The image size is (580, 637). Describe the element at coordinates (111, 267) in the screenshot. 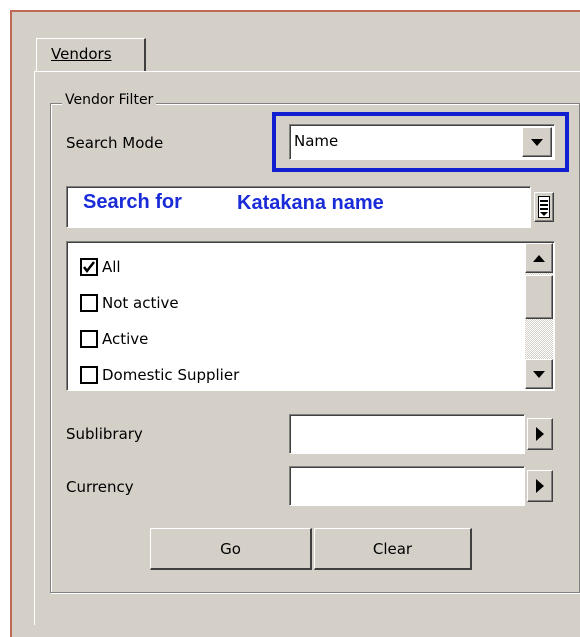

I see `list-item-label: All` at that location.